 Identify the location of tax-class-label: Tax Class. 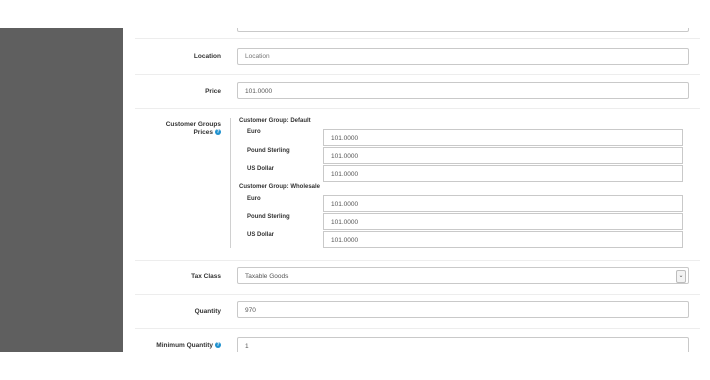
(206, 276).